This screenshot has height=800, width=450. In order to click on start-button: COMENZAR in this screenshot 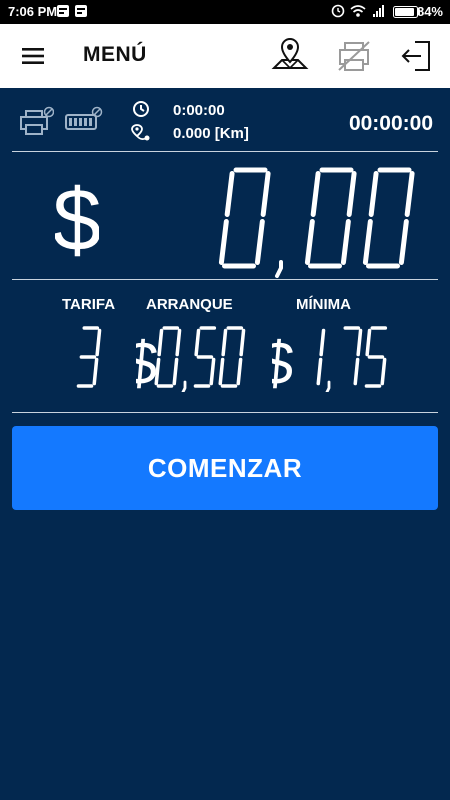, I will do `click(225, 468)`.